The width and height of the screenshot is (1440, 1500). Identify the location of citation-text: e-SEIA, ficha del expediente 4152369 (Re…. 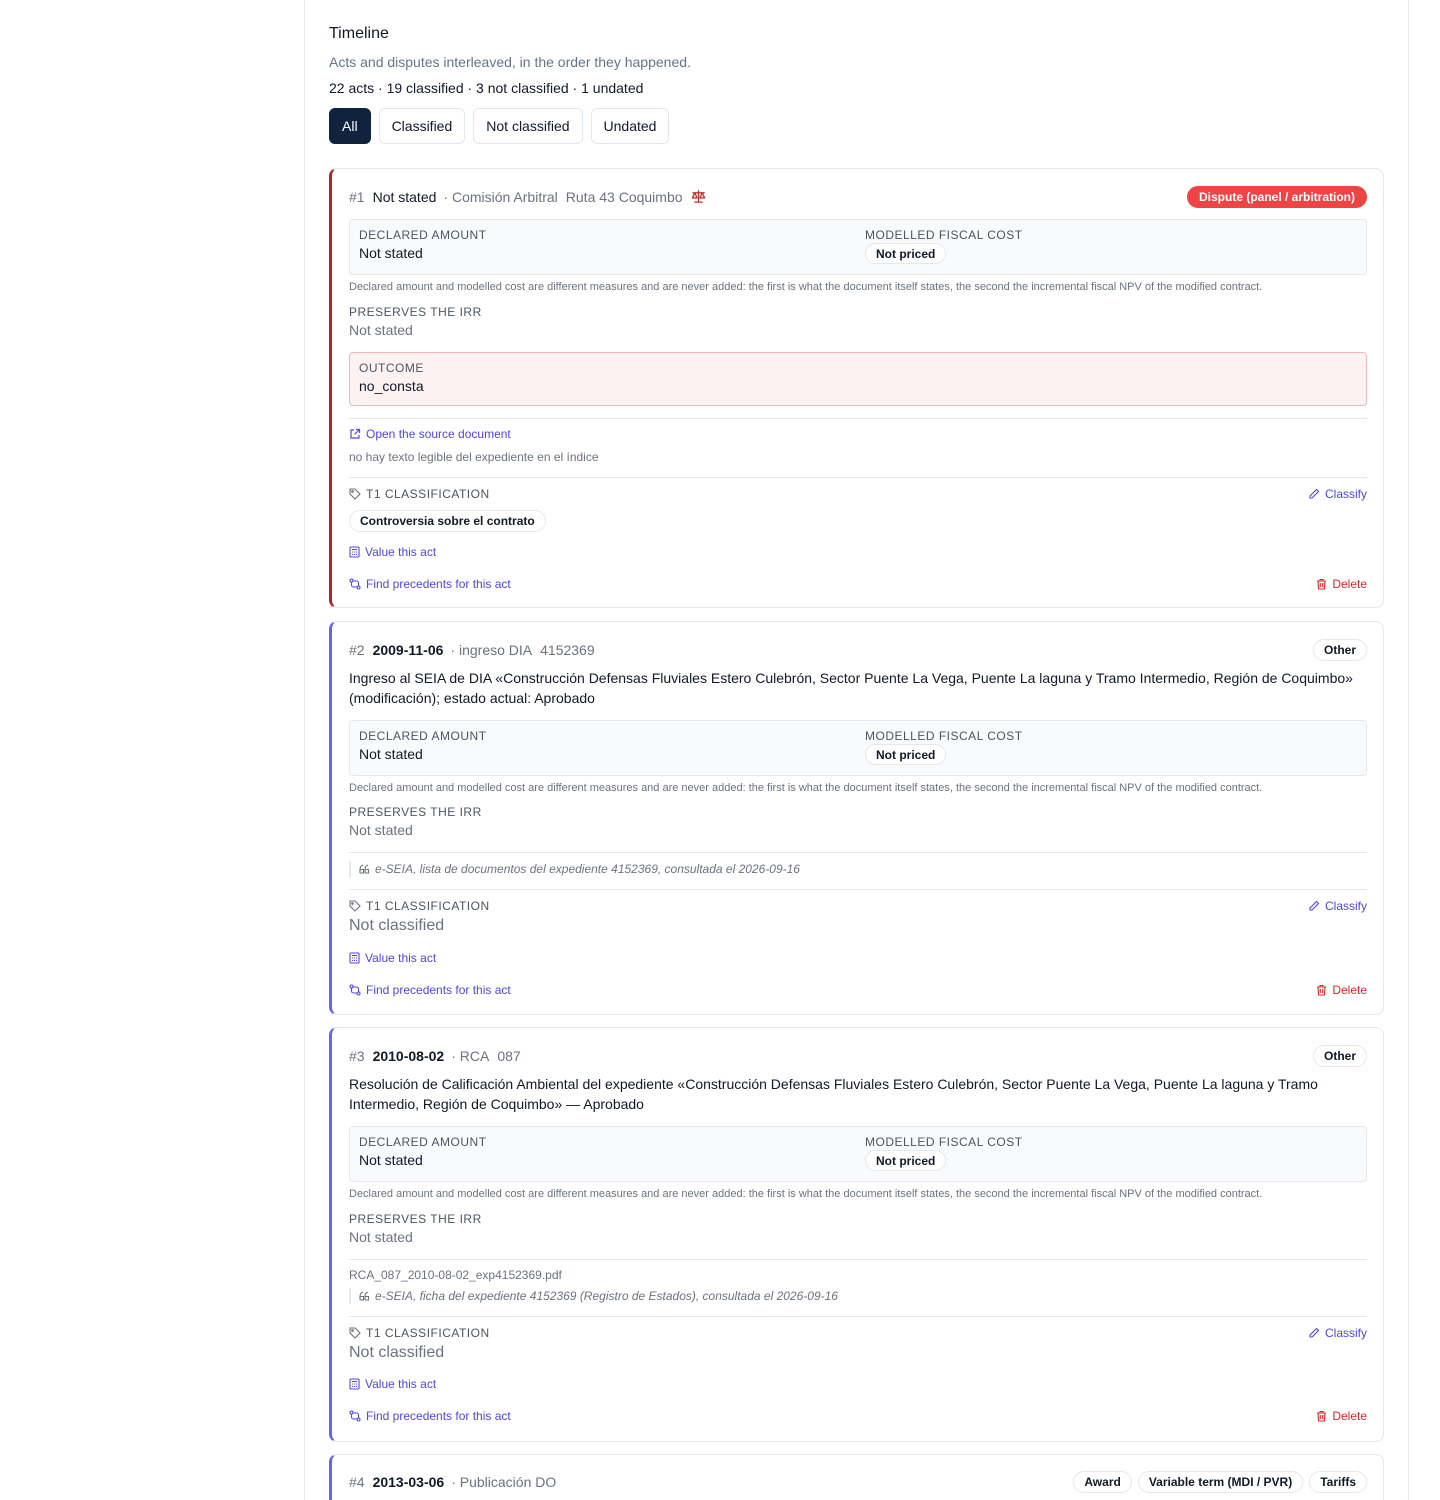
(606, 1296).